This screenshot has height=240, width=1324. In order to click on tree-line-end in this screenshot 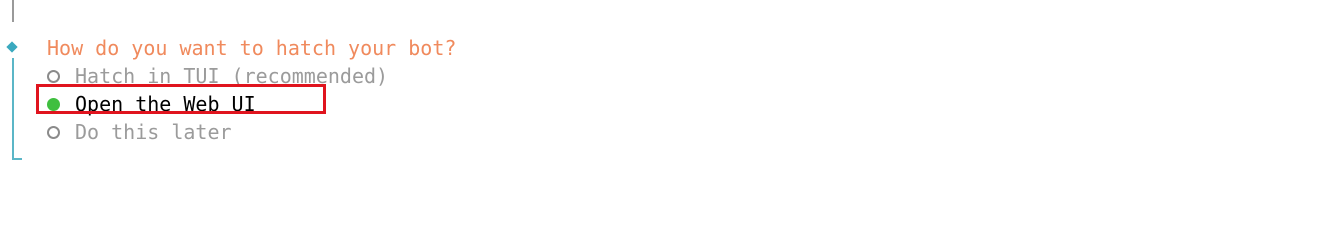, I will do `click(17, 159)`.